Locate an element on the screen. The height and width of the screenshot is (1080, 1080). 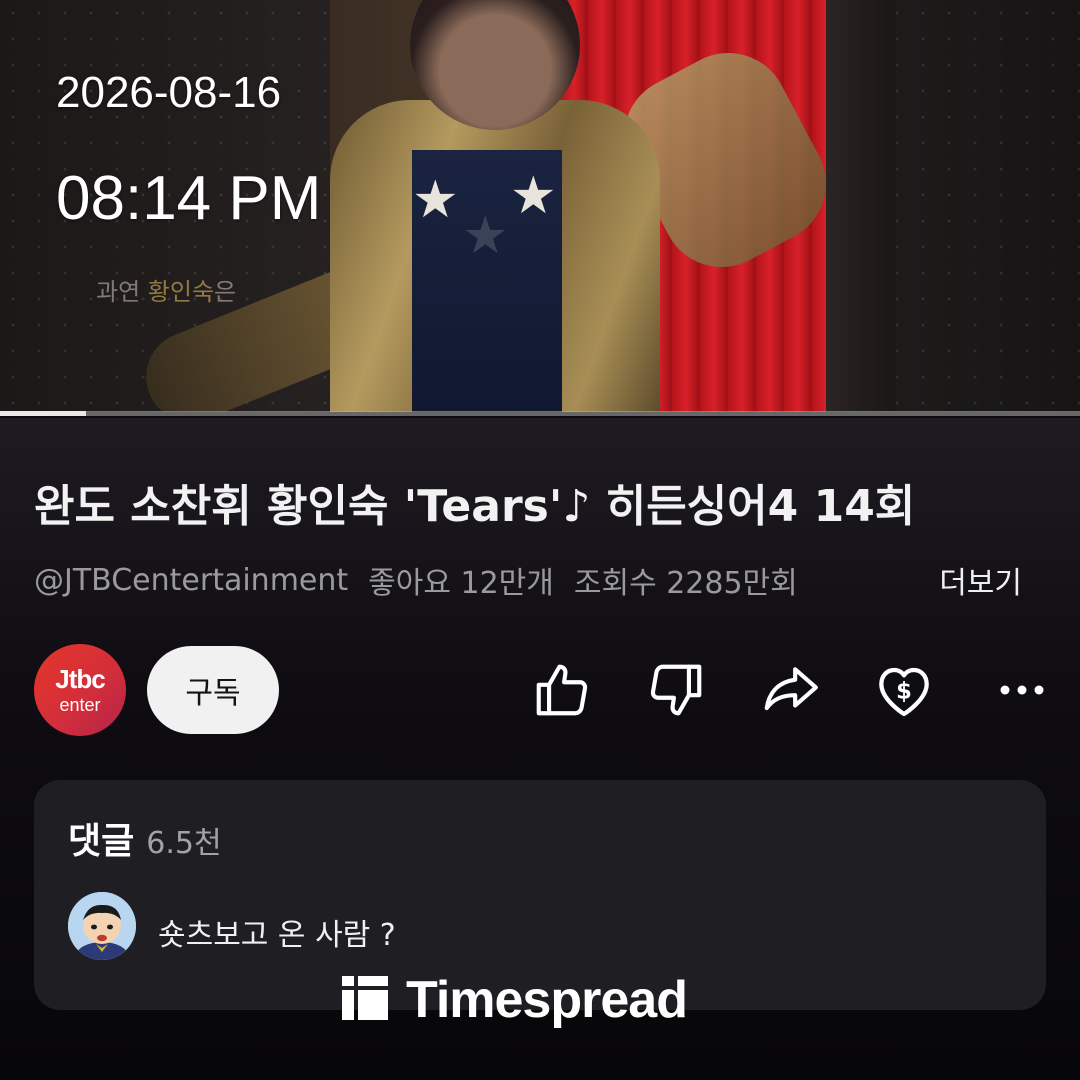
comments-count: 6.5천 is located at coordinates (184, 843).